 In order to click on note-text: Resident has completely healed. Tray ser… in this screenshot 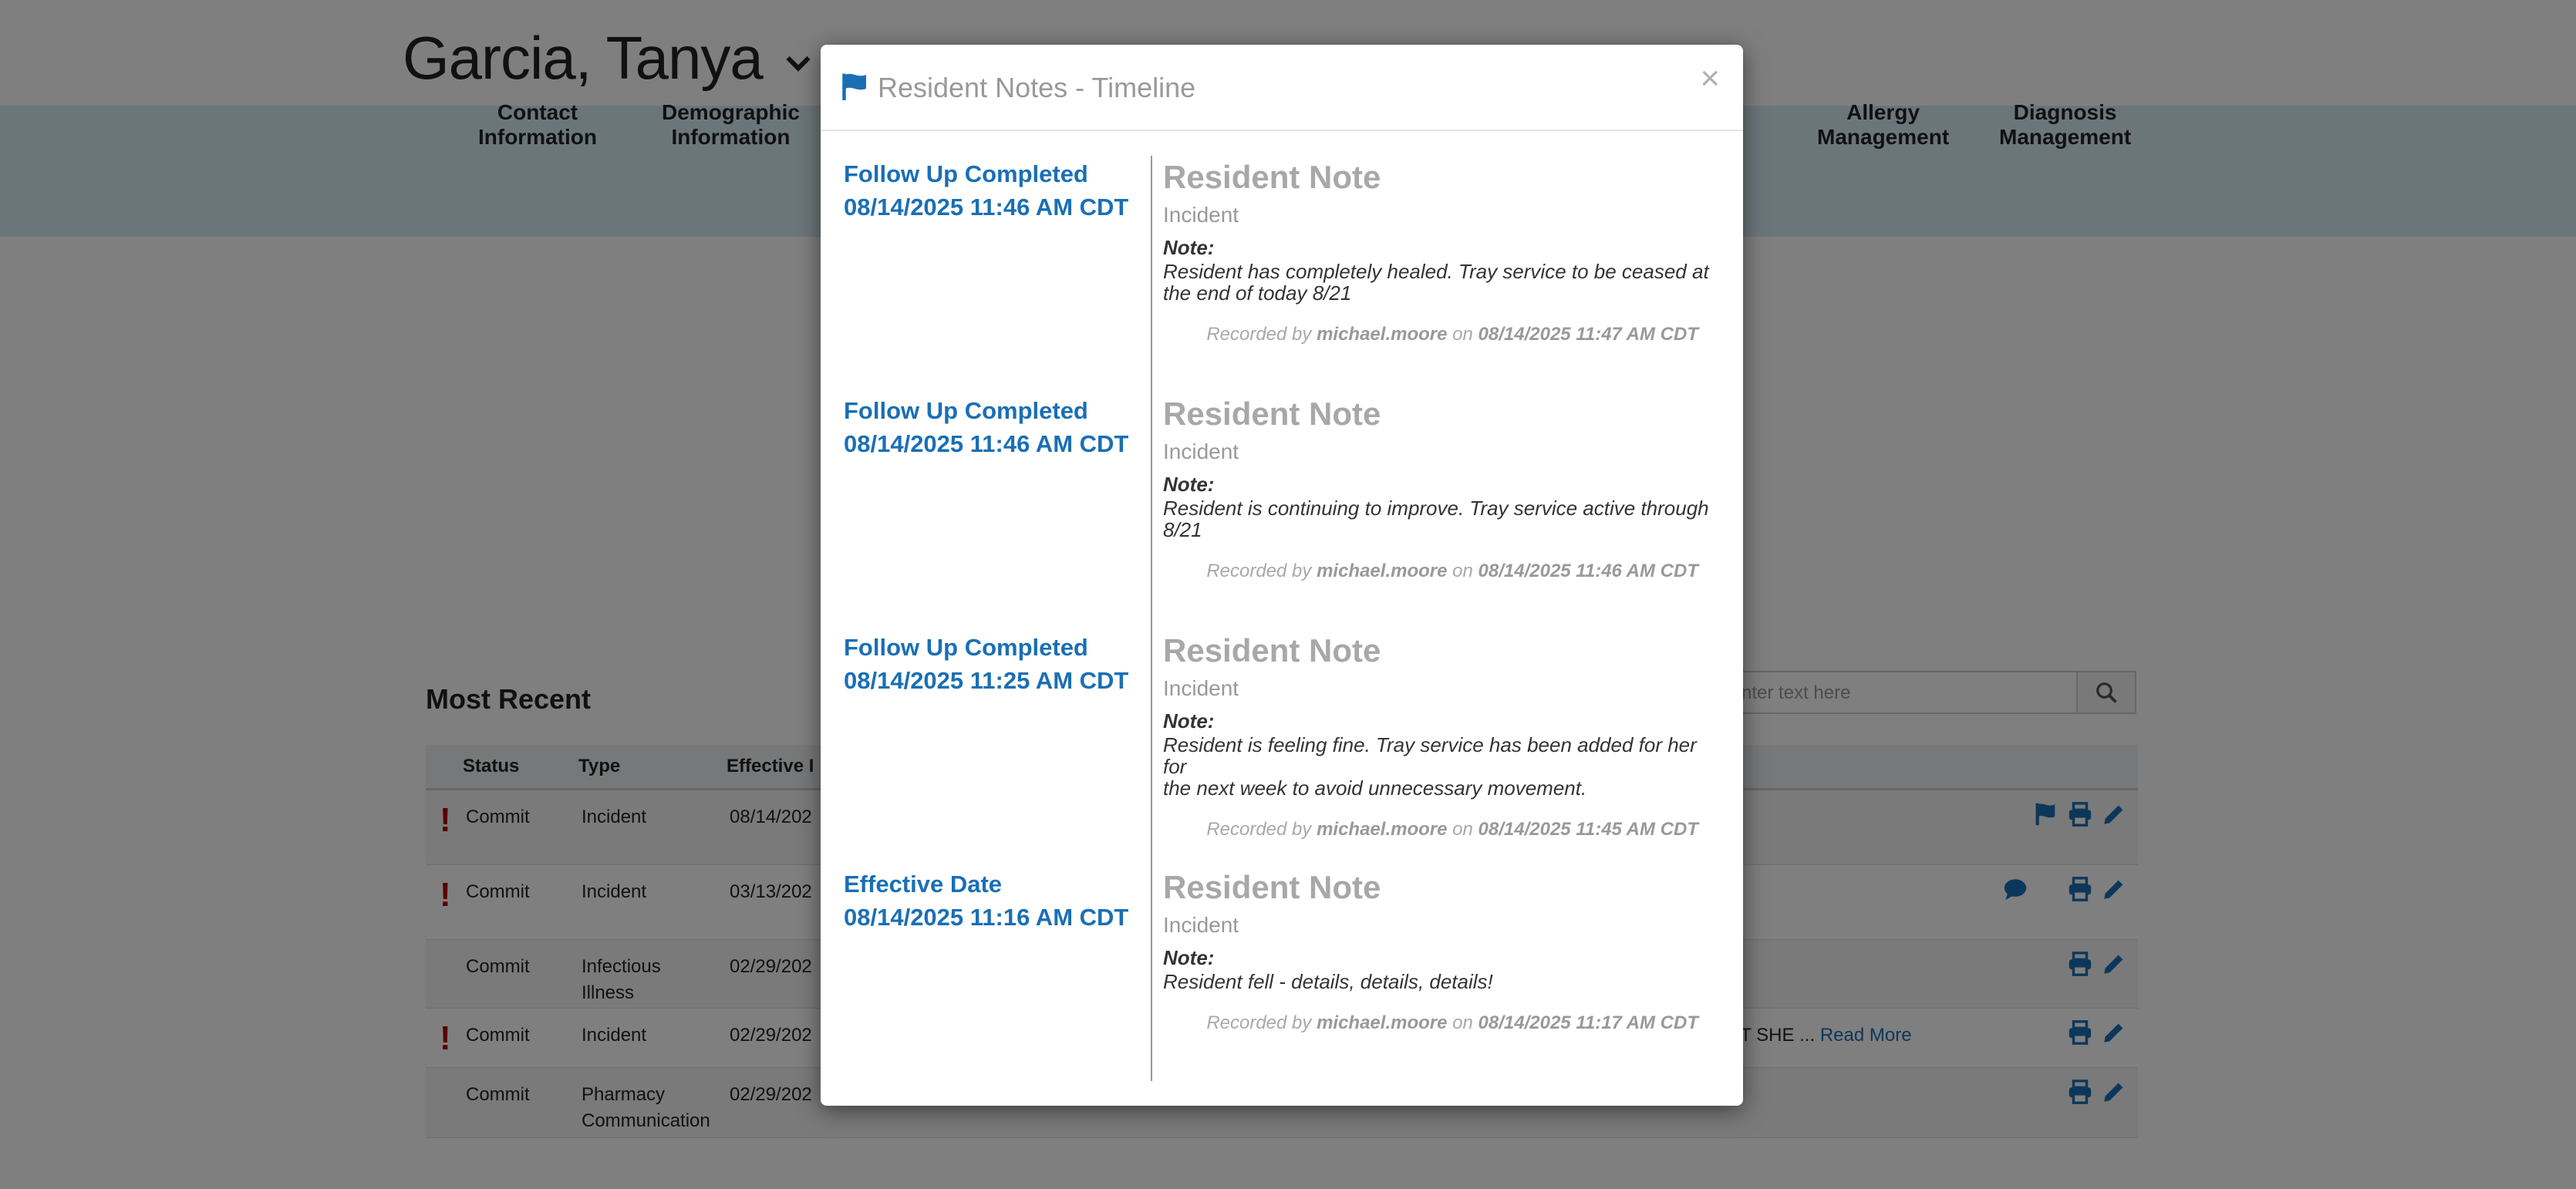, I will do `click(1440, 282)`.